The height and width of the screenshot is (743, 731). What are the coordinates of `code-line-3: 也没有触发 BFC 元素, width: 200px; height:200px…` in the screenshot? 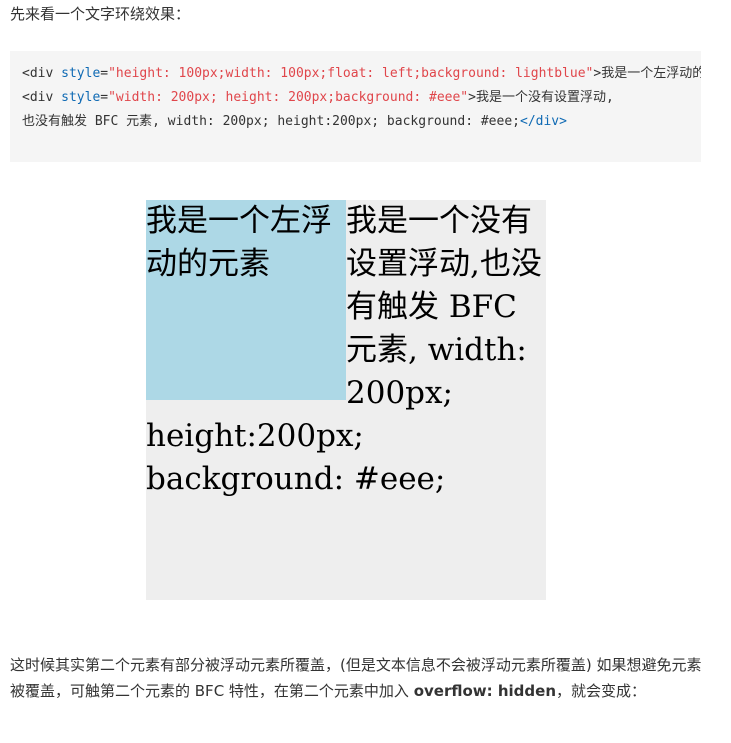 It's located at (361, 122).